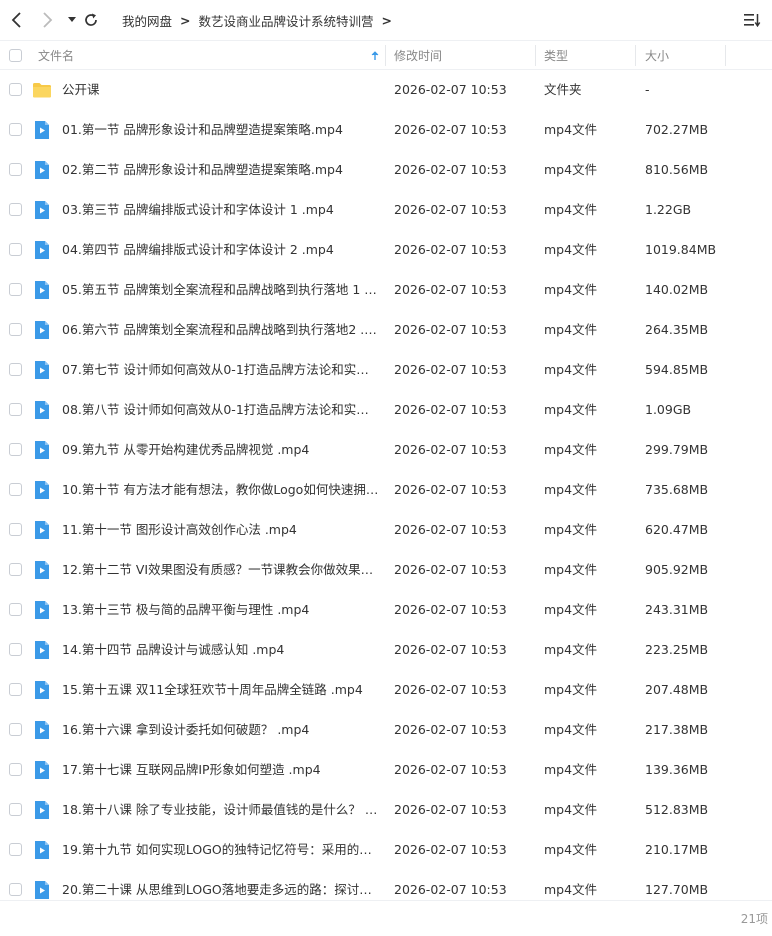 This screenshot has width=772, height=936. What do you see at coordinates (375, 55) in the screenshot?
I see `sort-ascending-icon` at bounding box center [375, 55].